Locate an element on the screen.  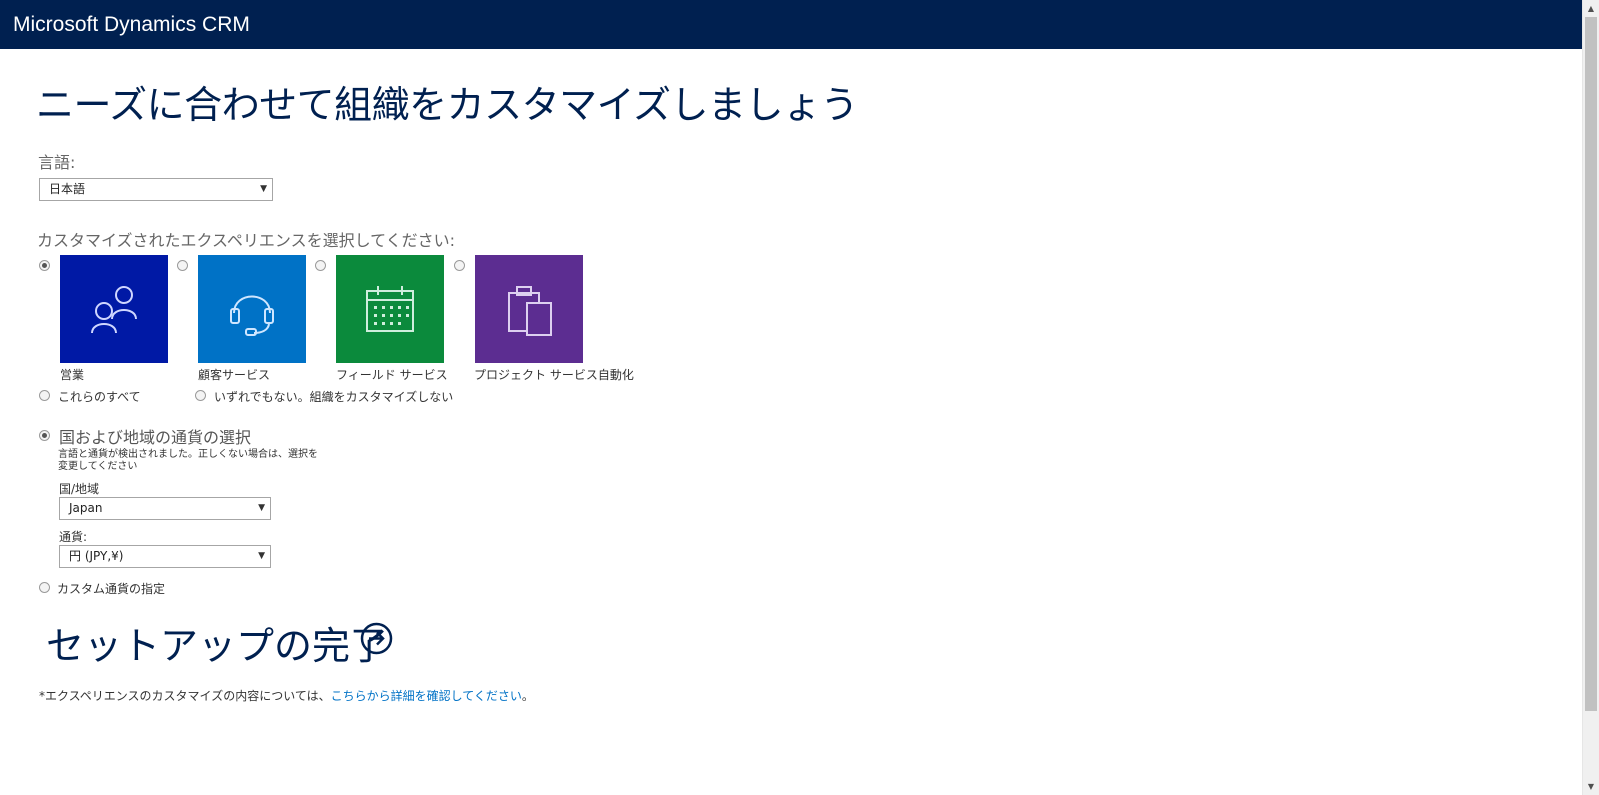
tile-field-service is located at coordinates (390, 309).